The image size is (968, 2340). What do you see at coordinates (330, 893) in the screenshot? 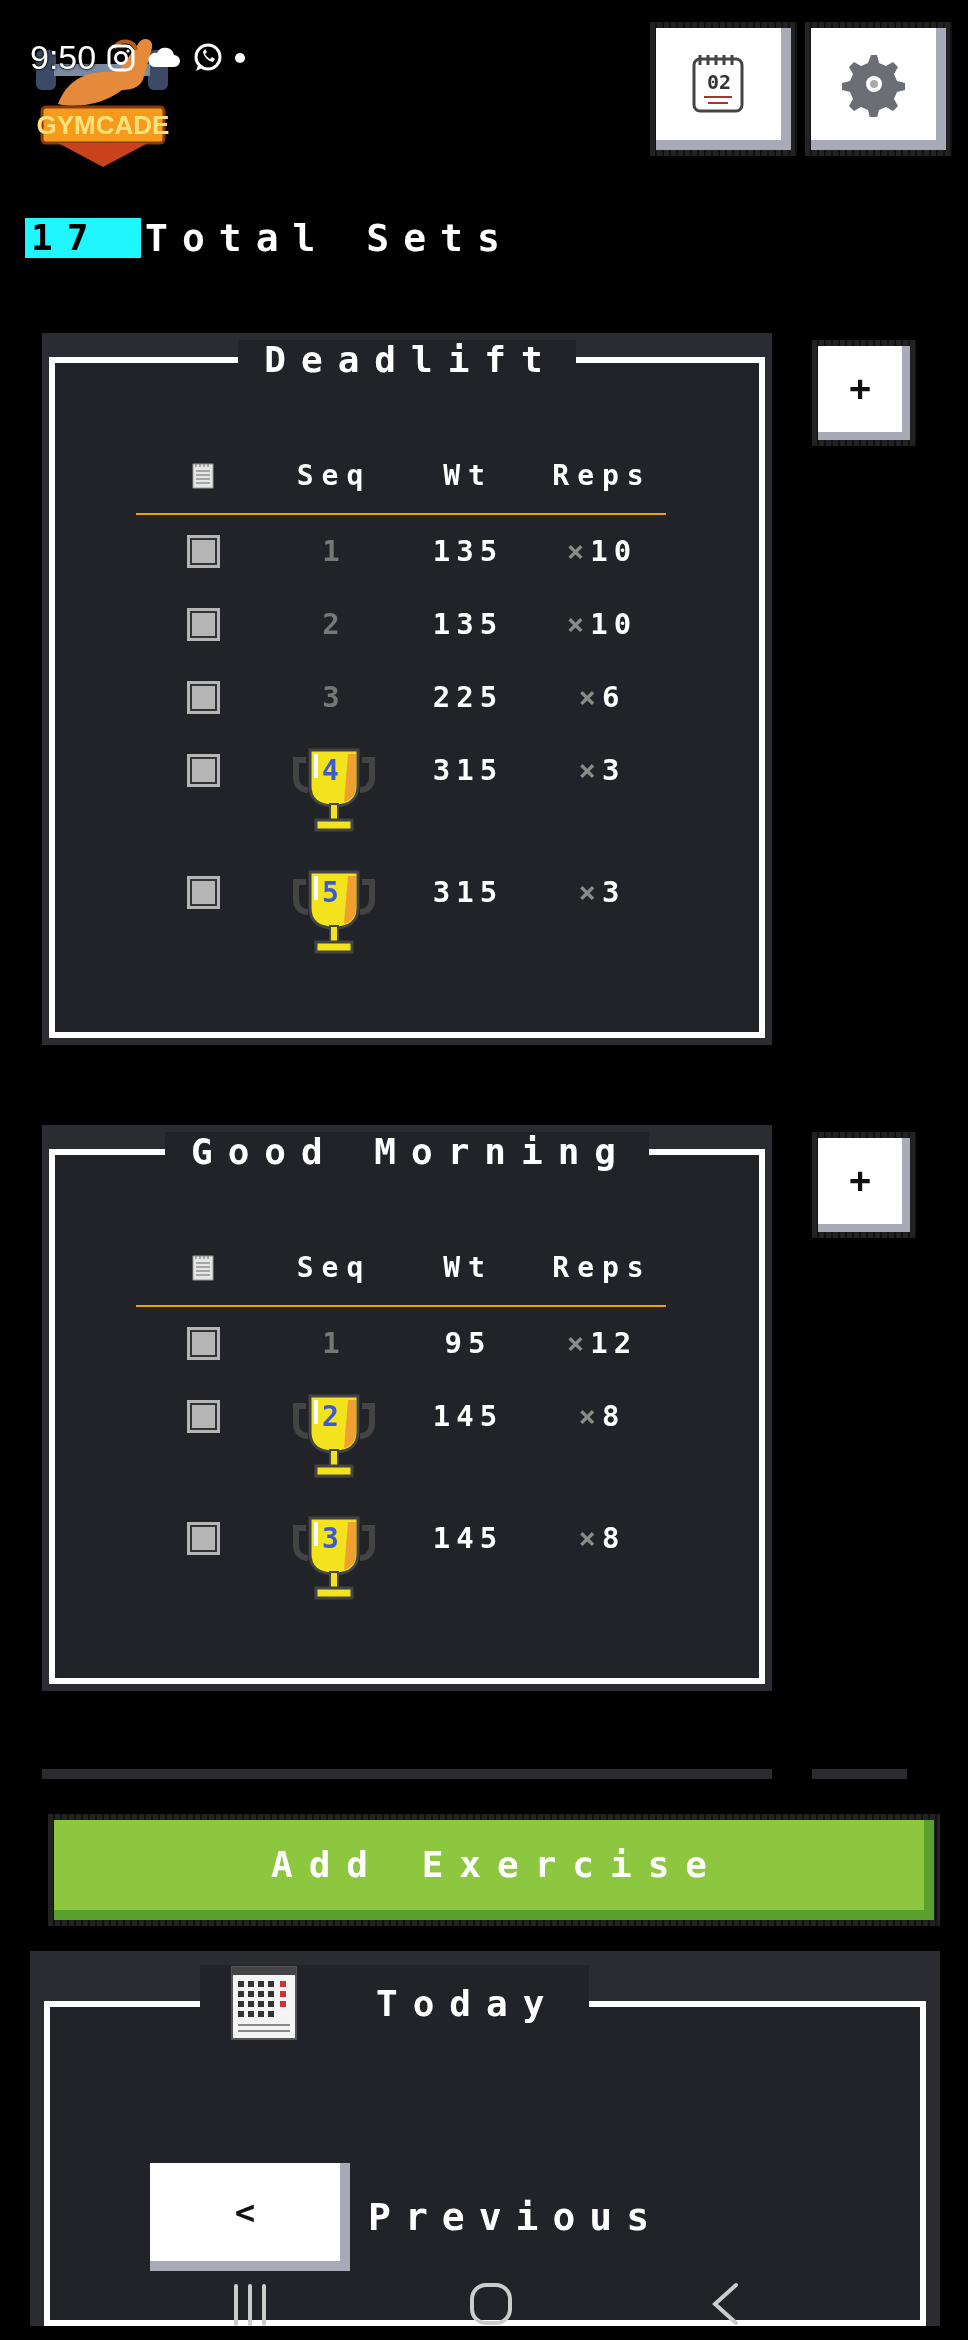
I see `set-number: 5` at bounding box center [330, 893].